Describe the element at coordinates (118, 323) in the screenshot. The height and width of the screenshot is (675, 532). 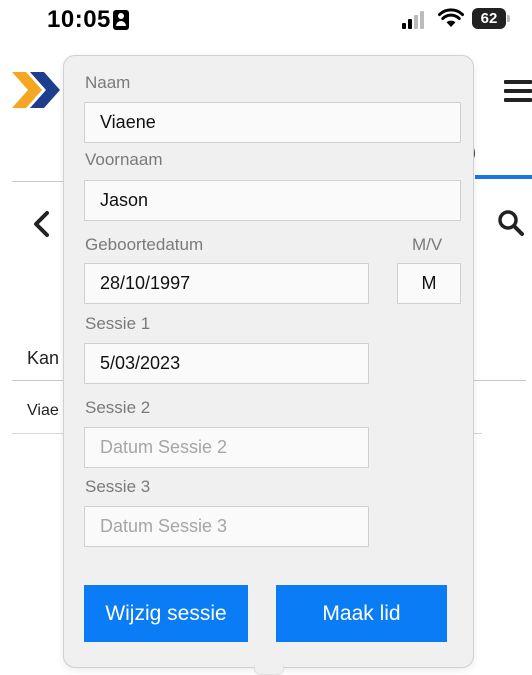
I see `sessie1-label: Sessie 1` at that location.